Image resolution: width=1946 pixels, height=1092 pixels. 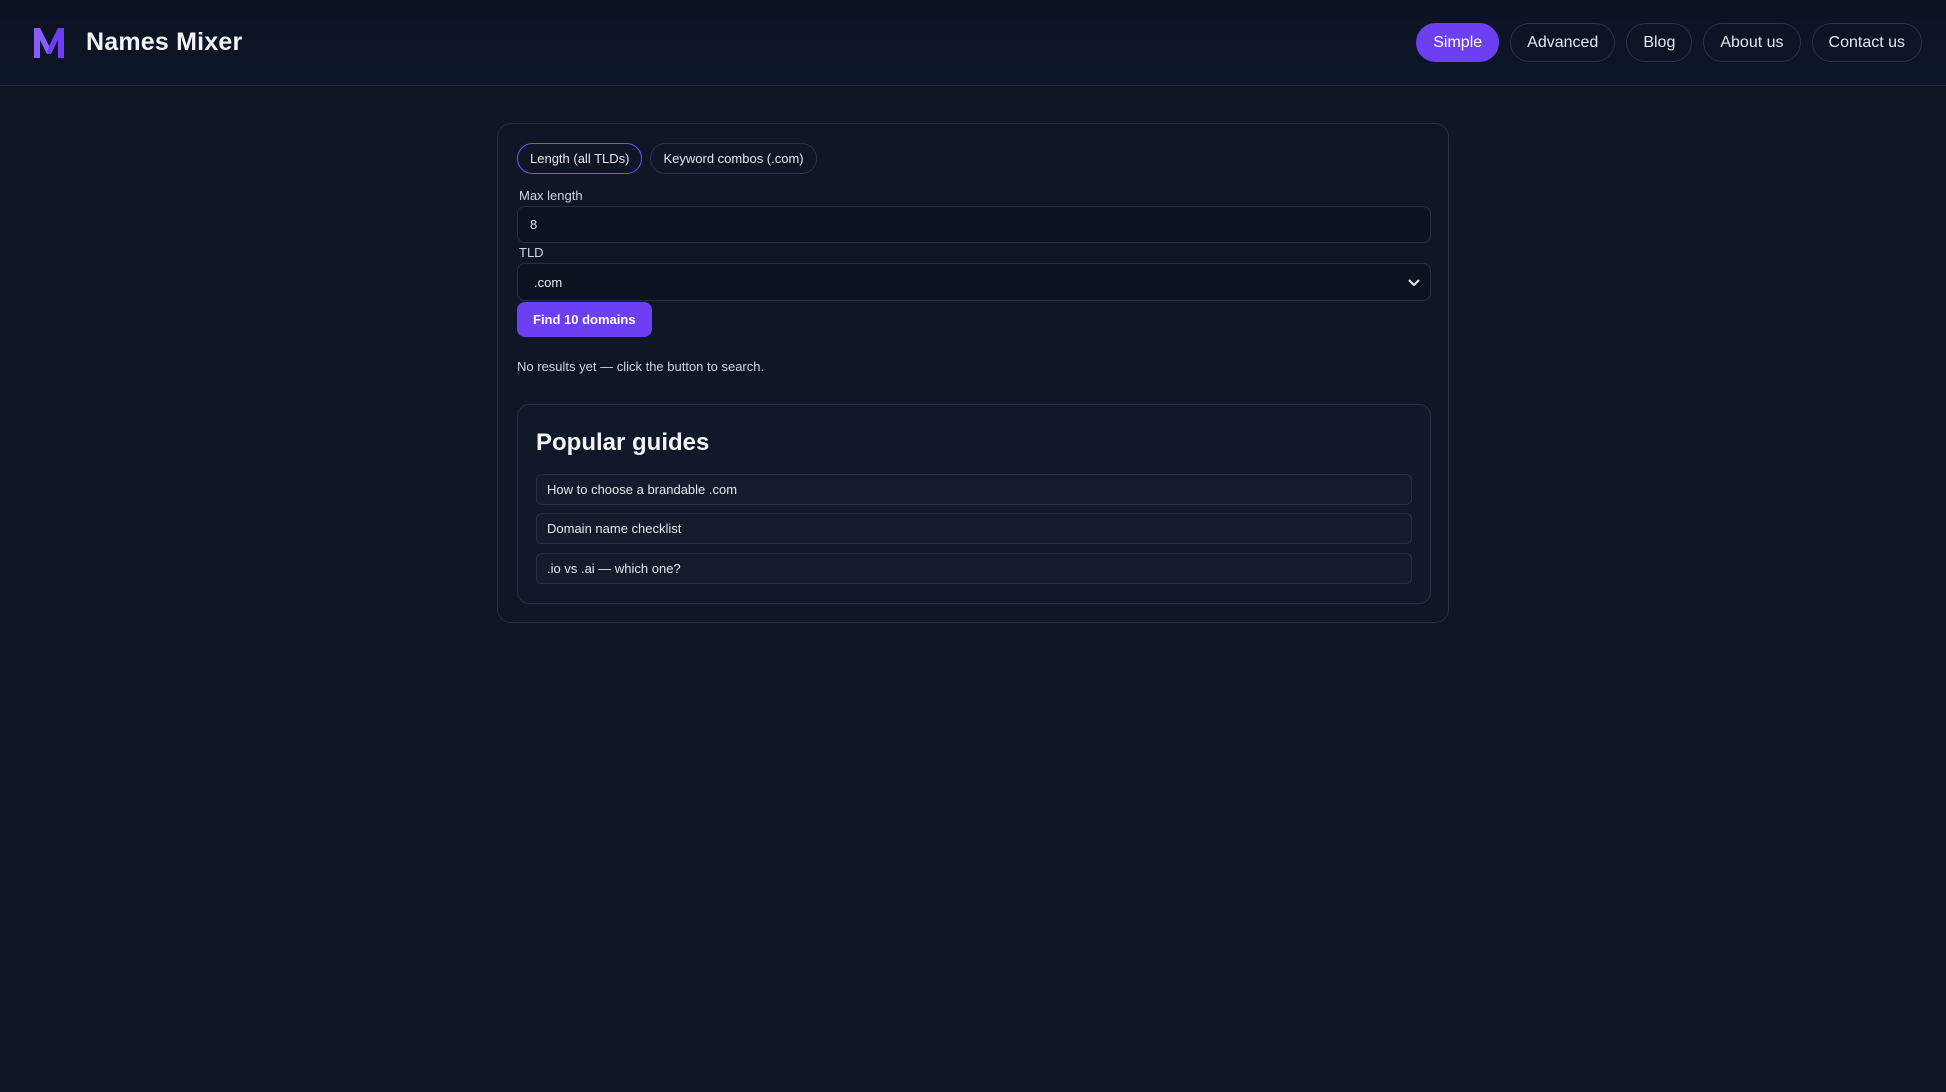 I want to click on guide-link-brandable-com: How to choose a brandable .com, so click(x=974, y=489).